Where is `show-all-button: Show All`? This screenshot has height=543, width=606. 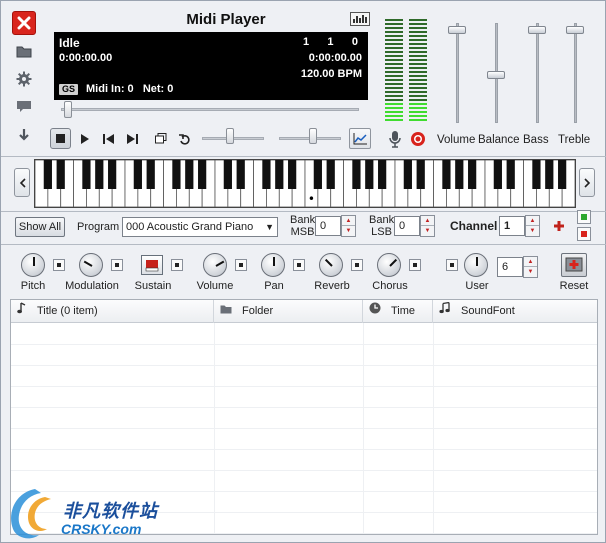 show-all-button: Show All is located at coordinates (40, 227).